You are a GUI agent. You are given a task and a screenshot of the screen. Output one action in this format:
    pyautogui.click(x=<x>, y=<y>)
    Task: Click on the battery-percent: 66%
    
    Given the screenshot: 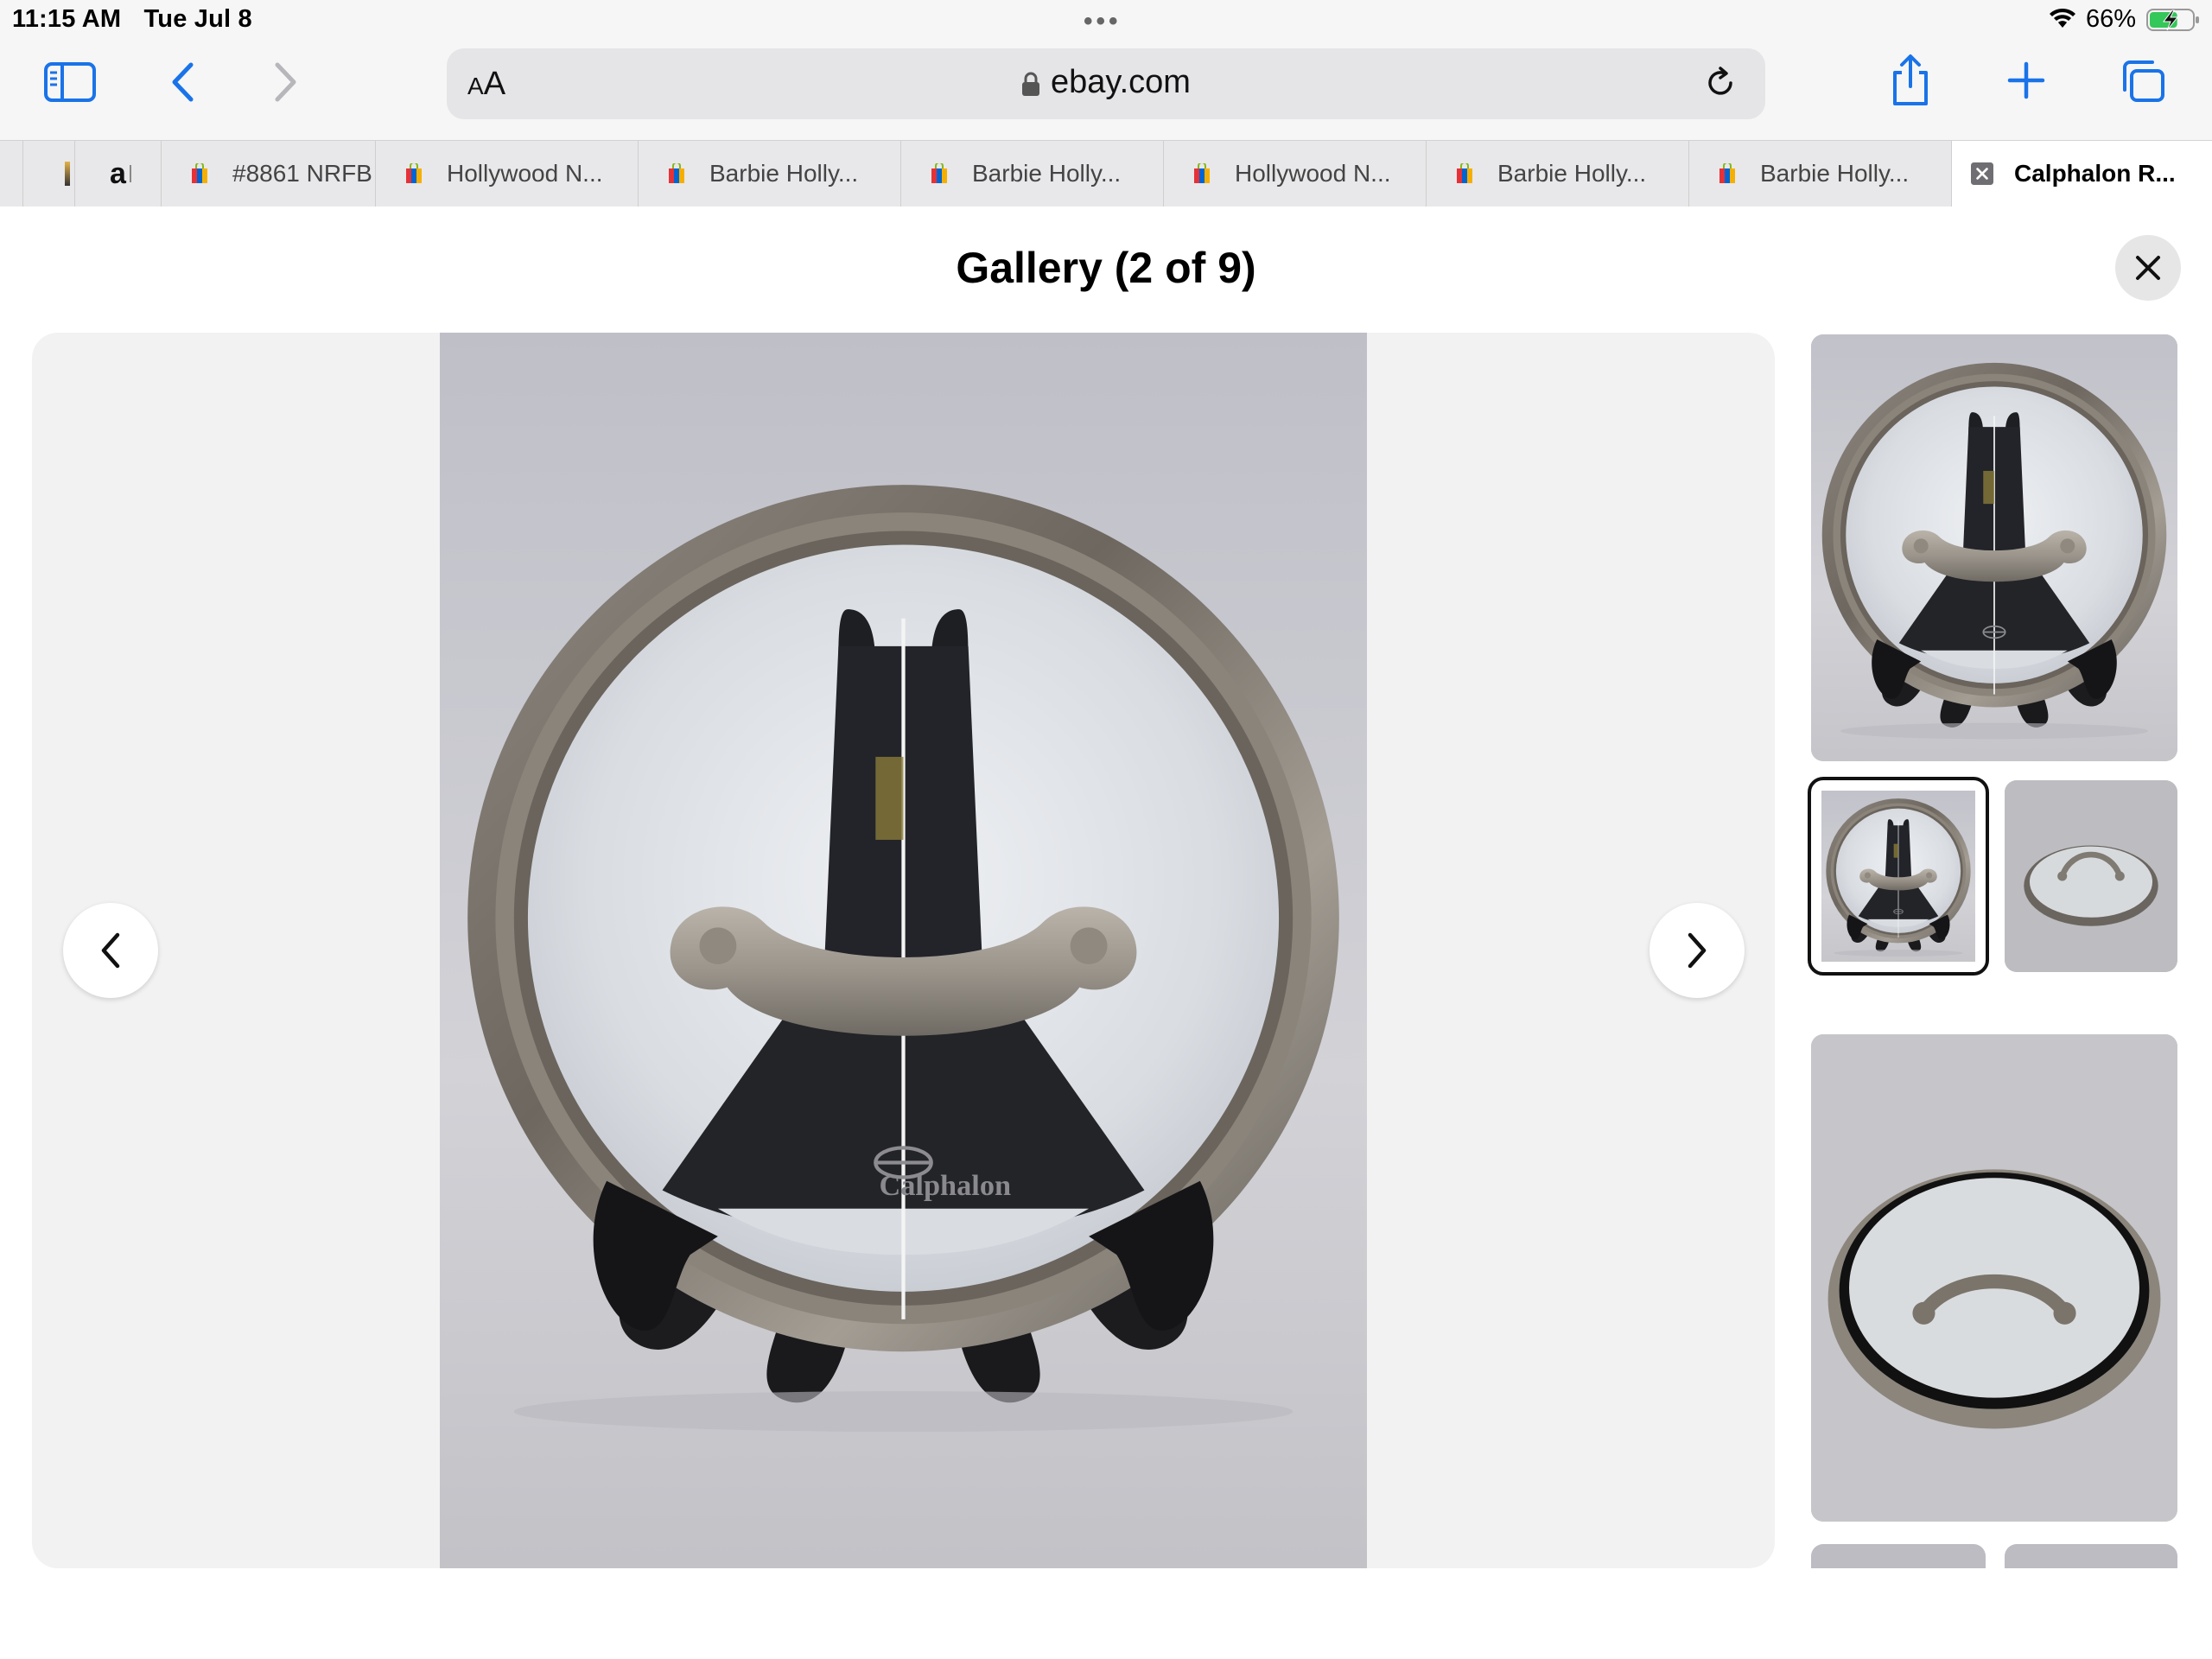 What is the action you would take?
    pyautogui.click(x=2111, y=19)
    